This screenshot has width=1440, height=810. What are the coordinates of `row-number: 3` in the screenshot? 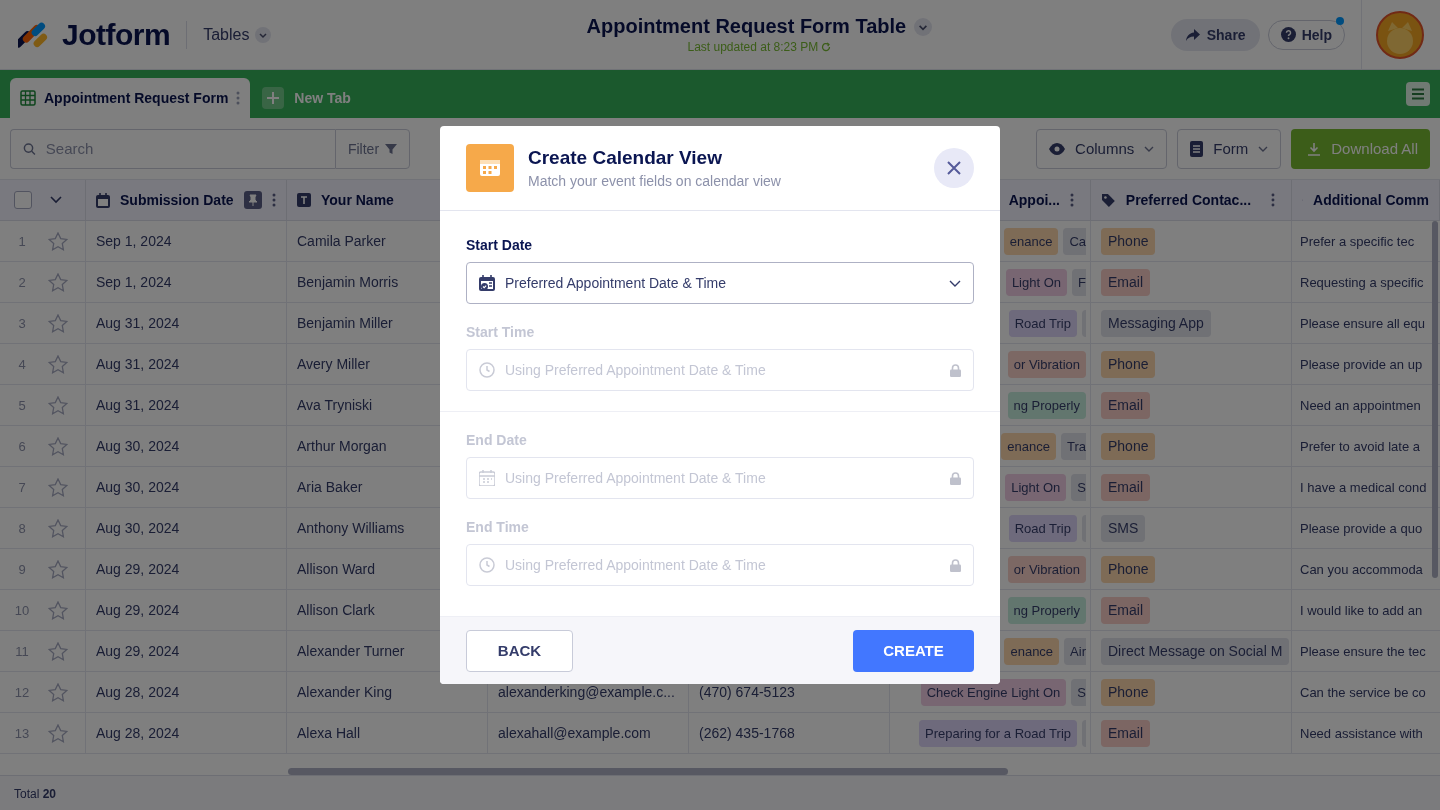 It's located at (22, 323).